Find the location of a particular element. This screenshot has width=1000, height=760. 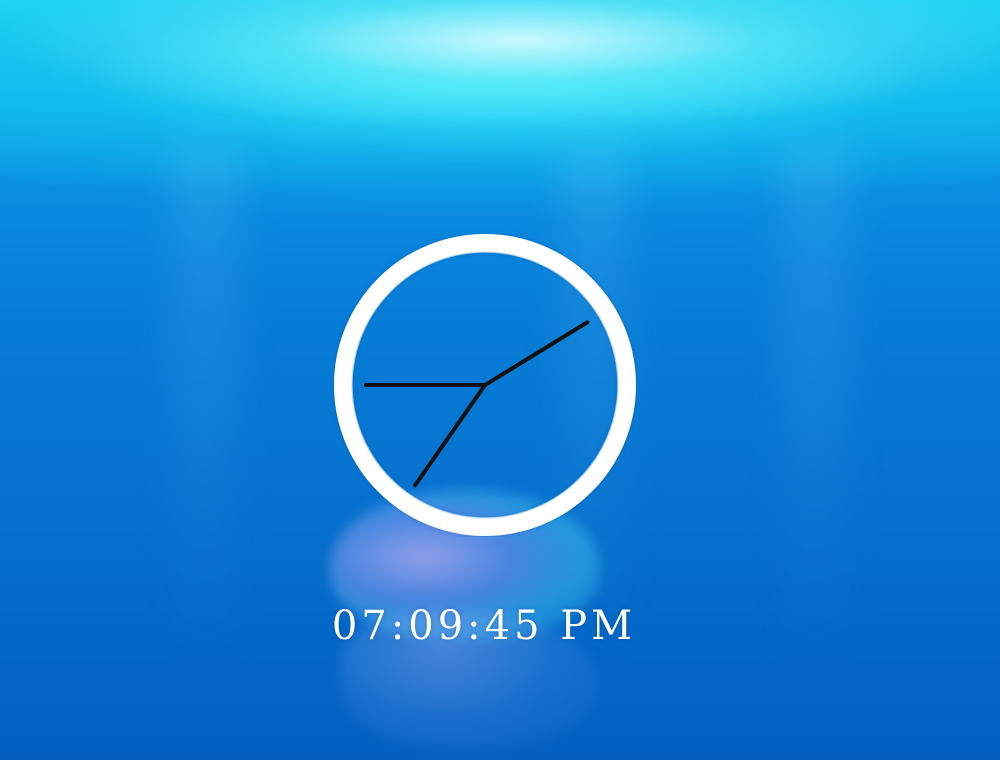

minute-hand is located at coordinates (536, 353).